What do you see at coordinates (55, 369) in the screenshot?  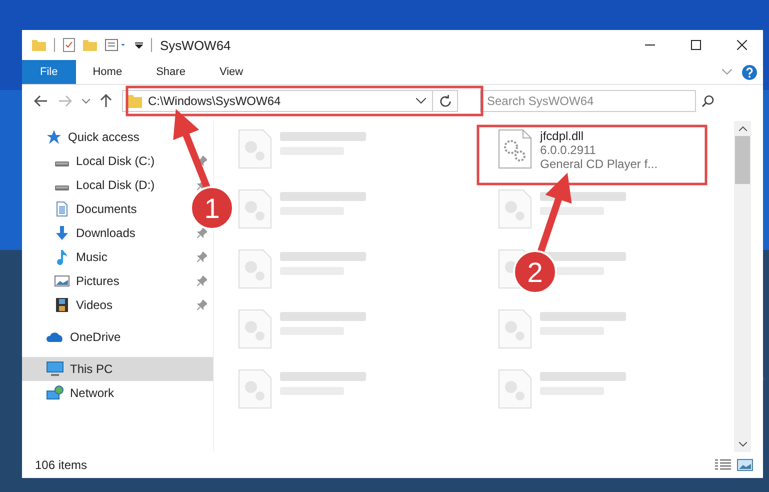 I see `computer-icon` at bounding box center [55, 369].